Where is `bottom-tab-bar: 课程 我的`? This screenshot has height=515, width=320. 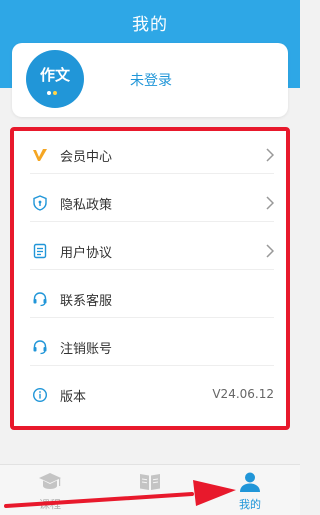
bottom-tab-bar: 课程 我的 is located at coordinates (150, 489).